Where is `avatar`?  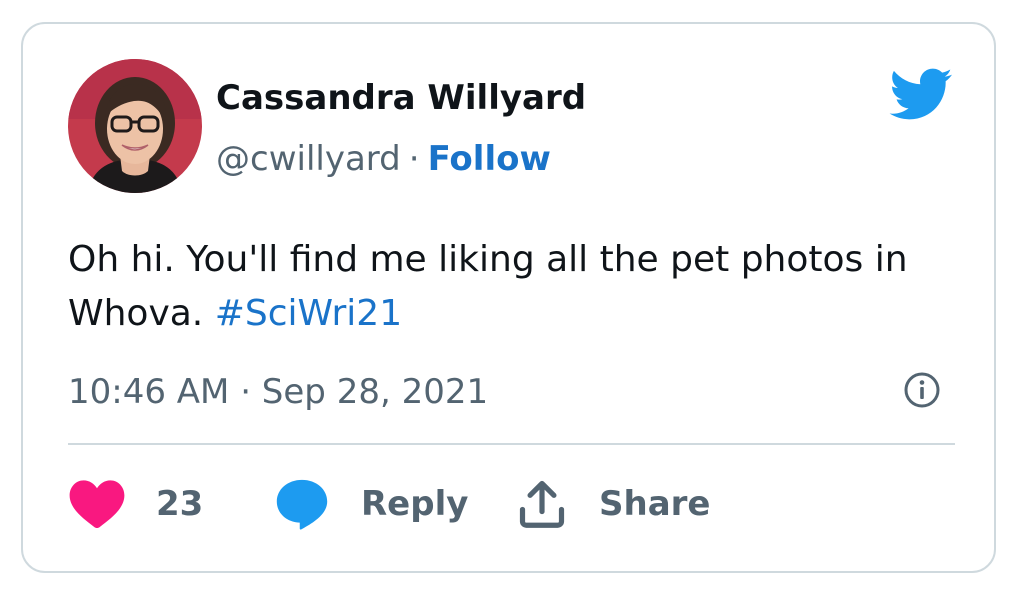 avatar is located at coordinates (135, 126).